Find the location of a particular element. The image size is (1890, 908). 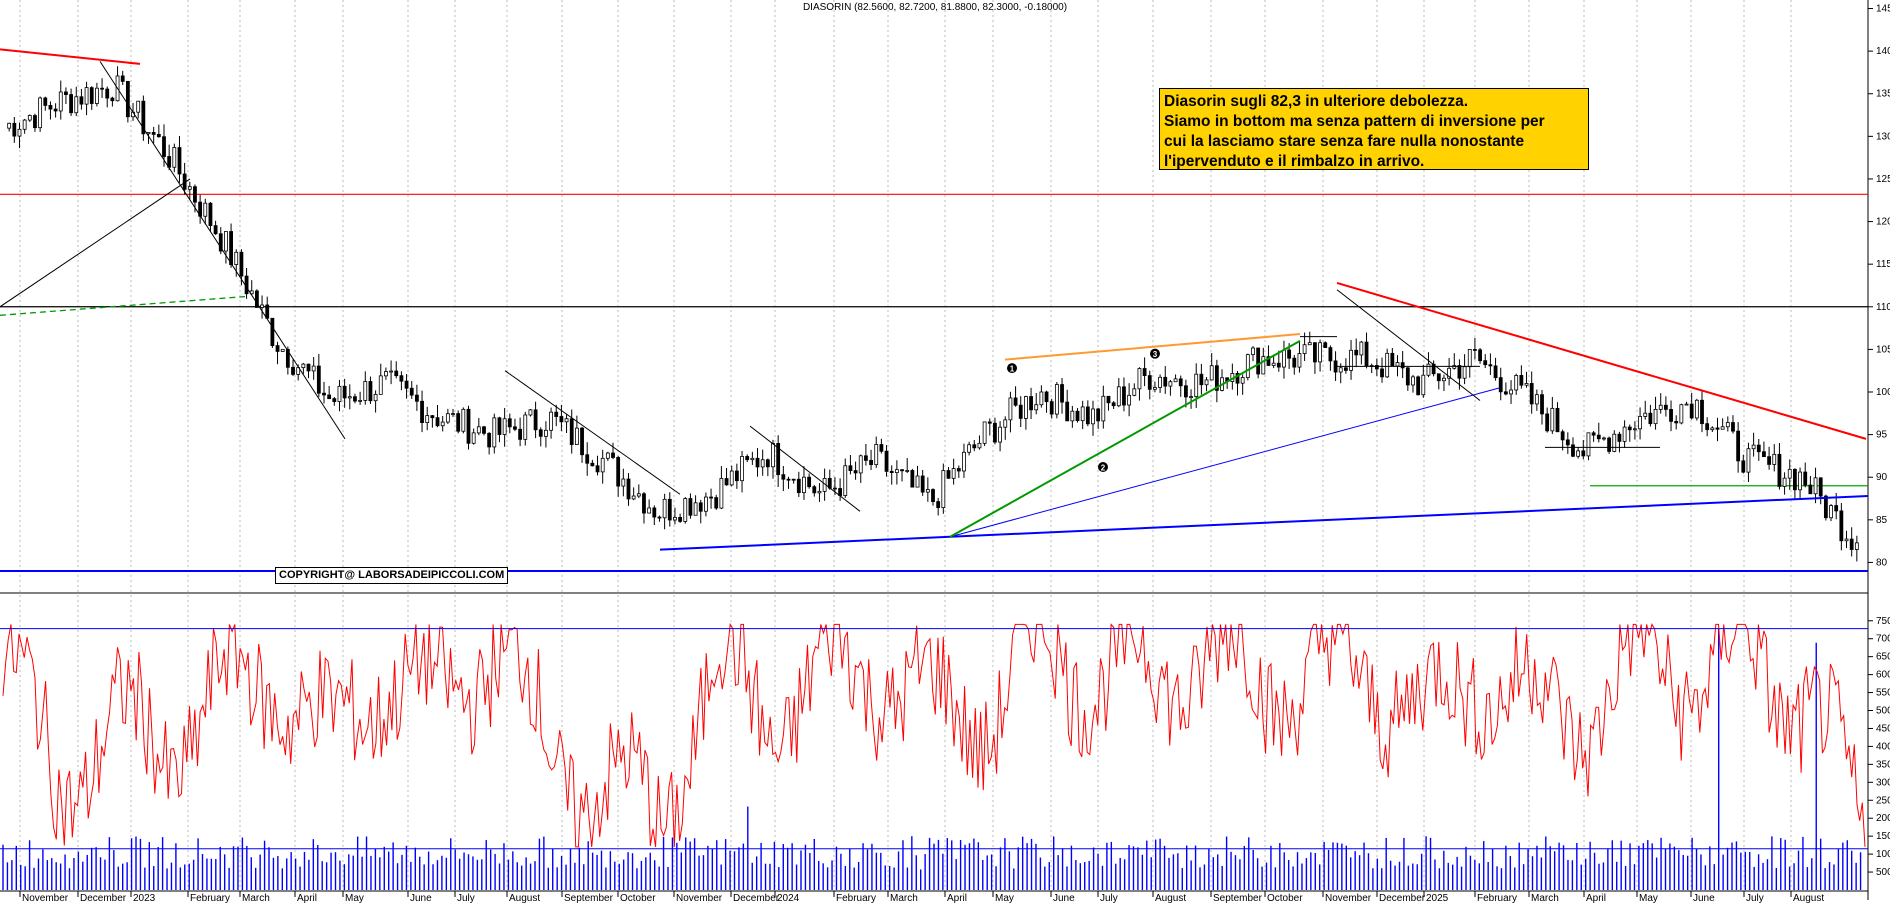

annotation-line-4: l'ipervenduto e il rimbalzo in arrivo. is located at coordinates (1294, 161).